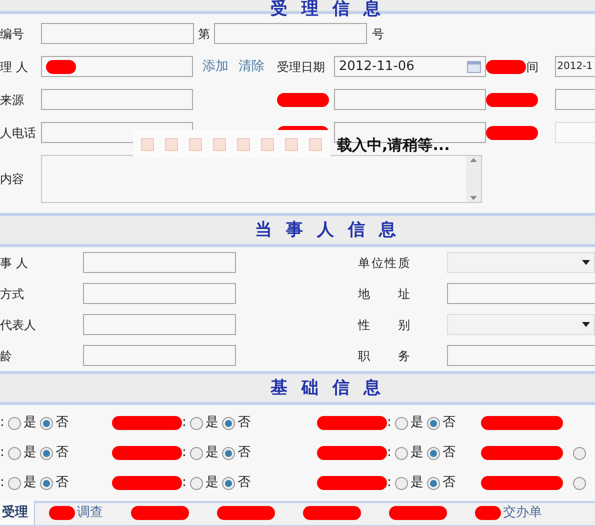 This screenshot has height=526, width=595. What do you see at coordinates (473, 160) in the screenshot?
I see `up-arrow-icon` at bounding box center [473, 160].